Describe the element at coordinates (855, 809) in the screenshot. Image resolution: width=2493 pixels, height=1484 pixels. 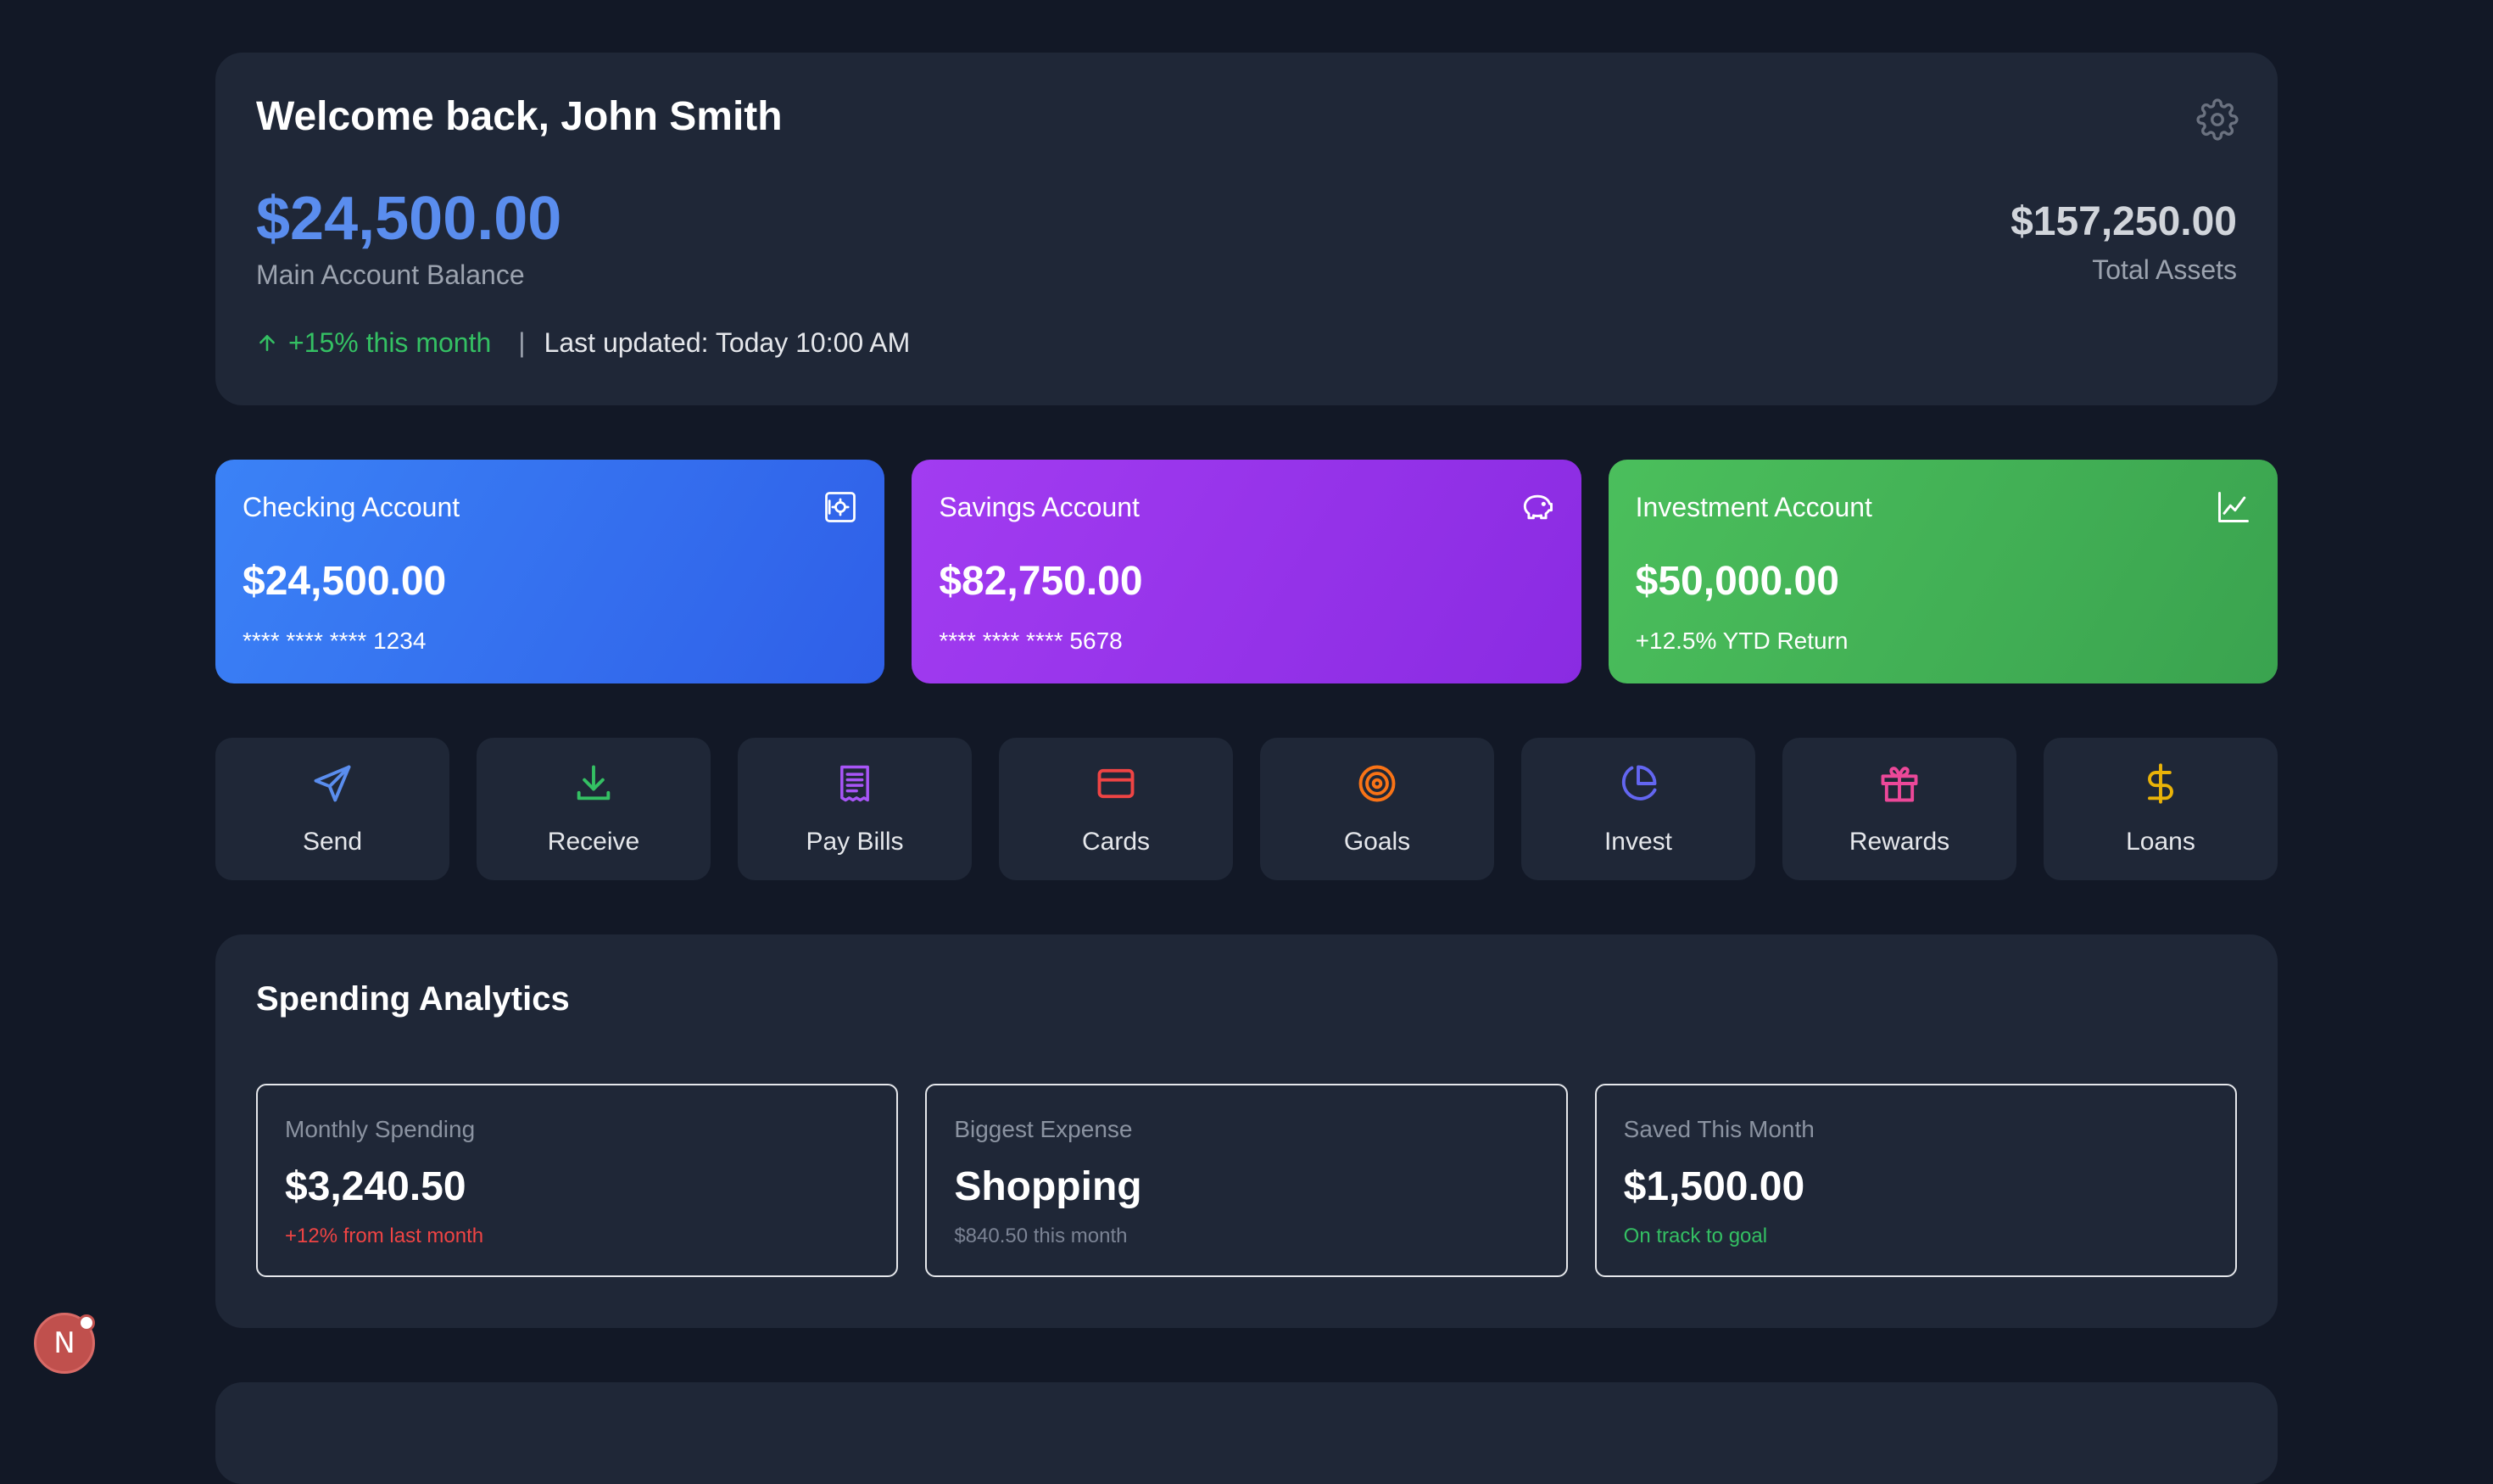
I see `pay-bills-button: Pay Bills` at that location.